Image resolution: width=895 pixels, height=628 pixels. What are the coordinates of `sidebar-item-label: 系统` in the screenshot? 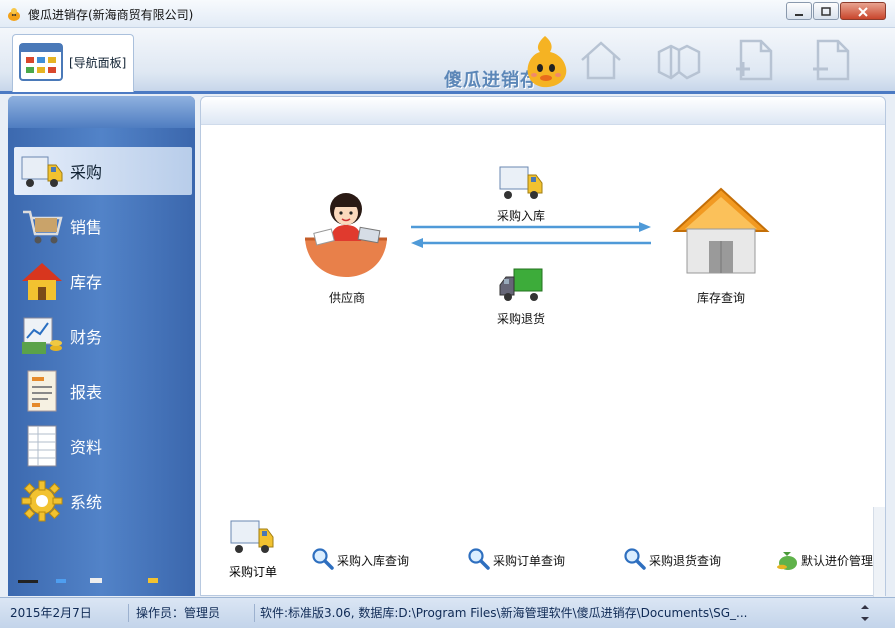 It's located at (86, 502).